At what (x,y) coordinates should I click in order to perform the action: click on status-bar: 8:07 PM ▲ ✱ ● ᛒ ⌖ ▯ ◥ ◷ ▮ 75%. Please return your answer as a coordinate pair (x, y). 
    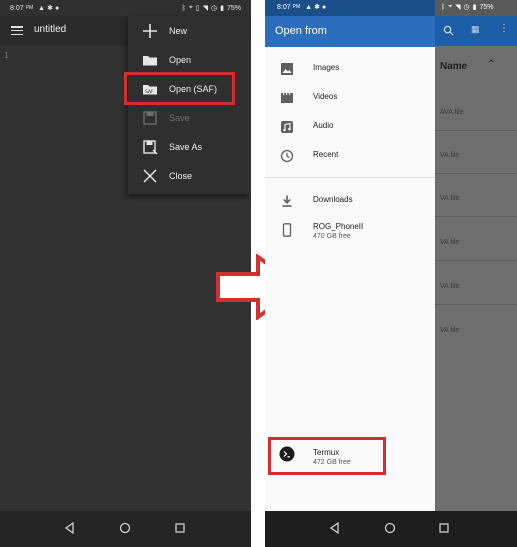
    Looking at the image, I should click on (125, 8).